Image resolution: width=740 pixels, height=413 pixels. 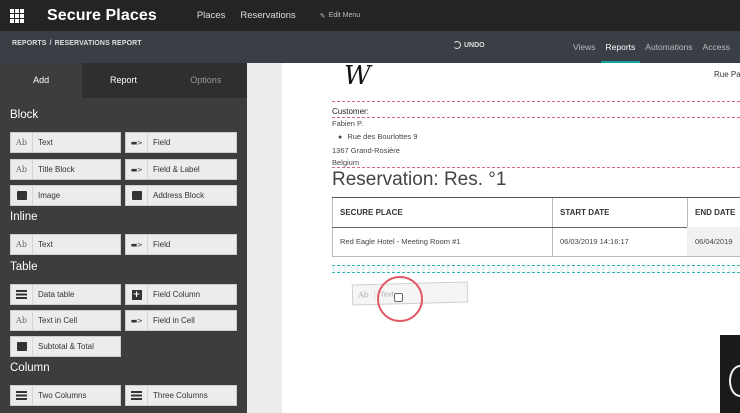 I want to click on inline-field-label: Field, so click(x=162, y=244).